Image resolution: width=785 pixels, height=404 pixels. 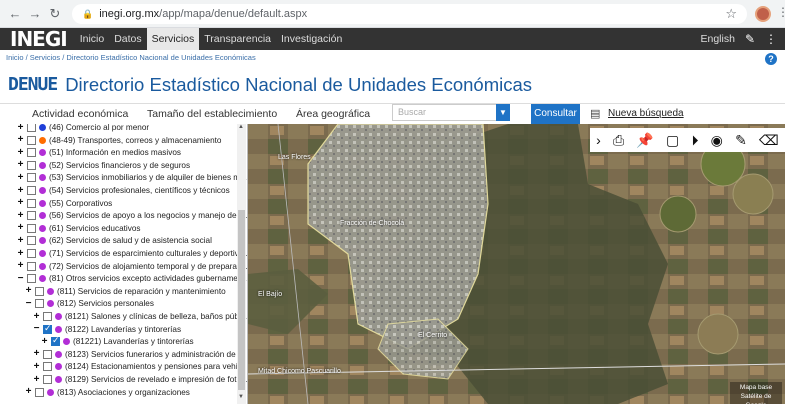 What do you see at coordinates (35, 13) in the screenshot?
I see `forward-icon: →` at bounding box center [35, 13].